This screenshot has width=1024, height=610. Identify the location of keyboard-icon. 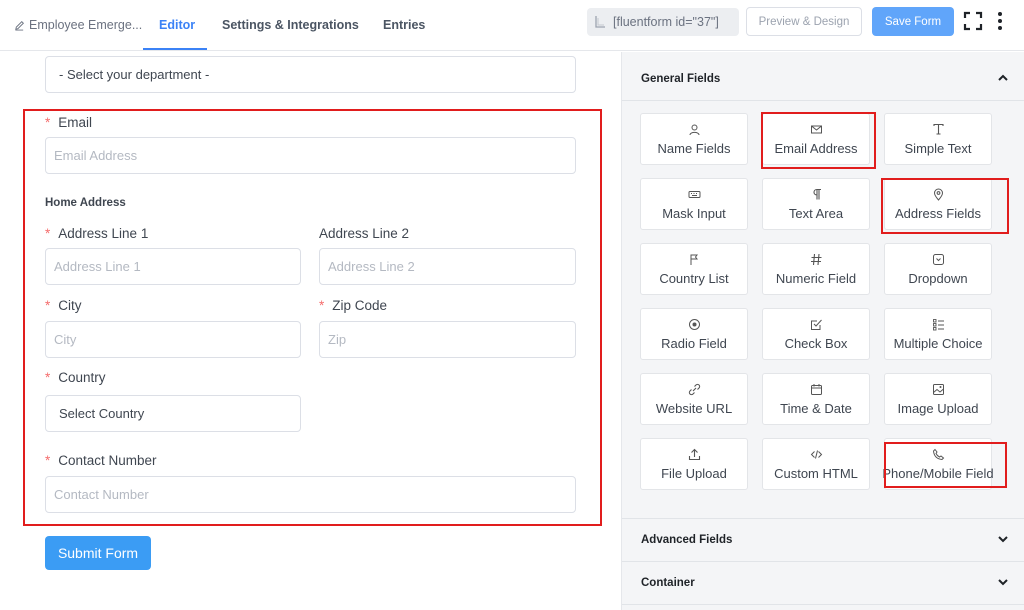
(694, 194).